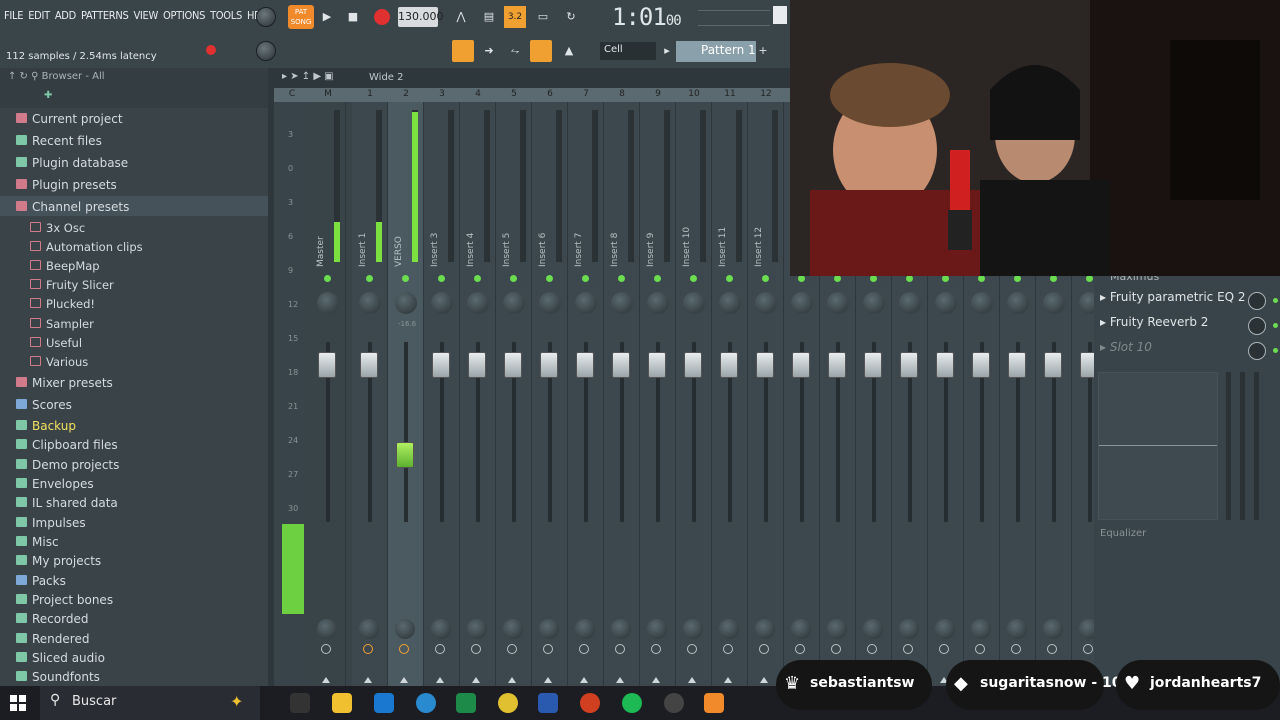  What do you see at coordinates (514, 94) in the screenshot?
I see `ruler-label: 5` at bounding box center [514, 94].